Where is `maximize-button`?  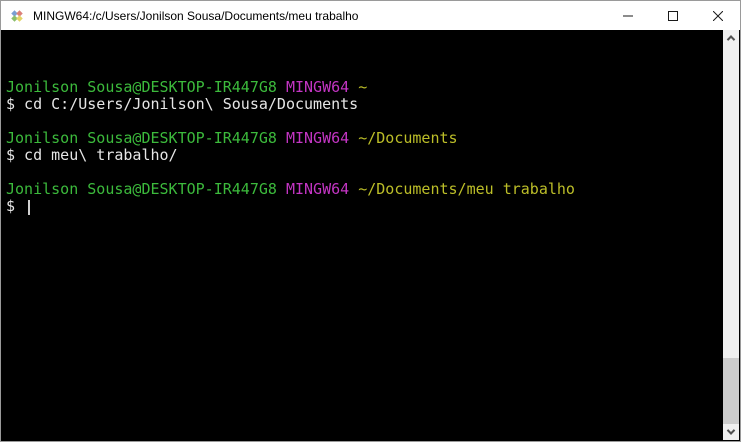
maximize-button is located at coordinates (672, 15).